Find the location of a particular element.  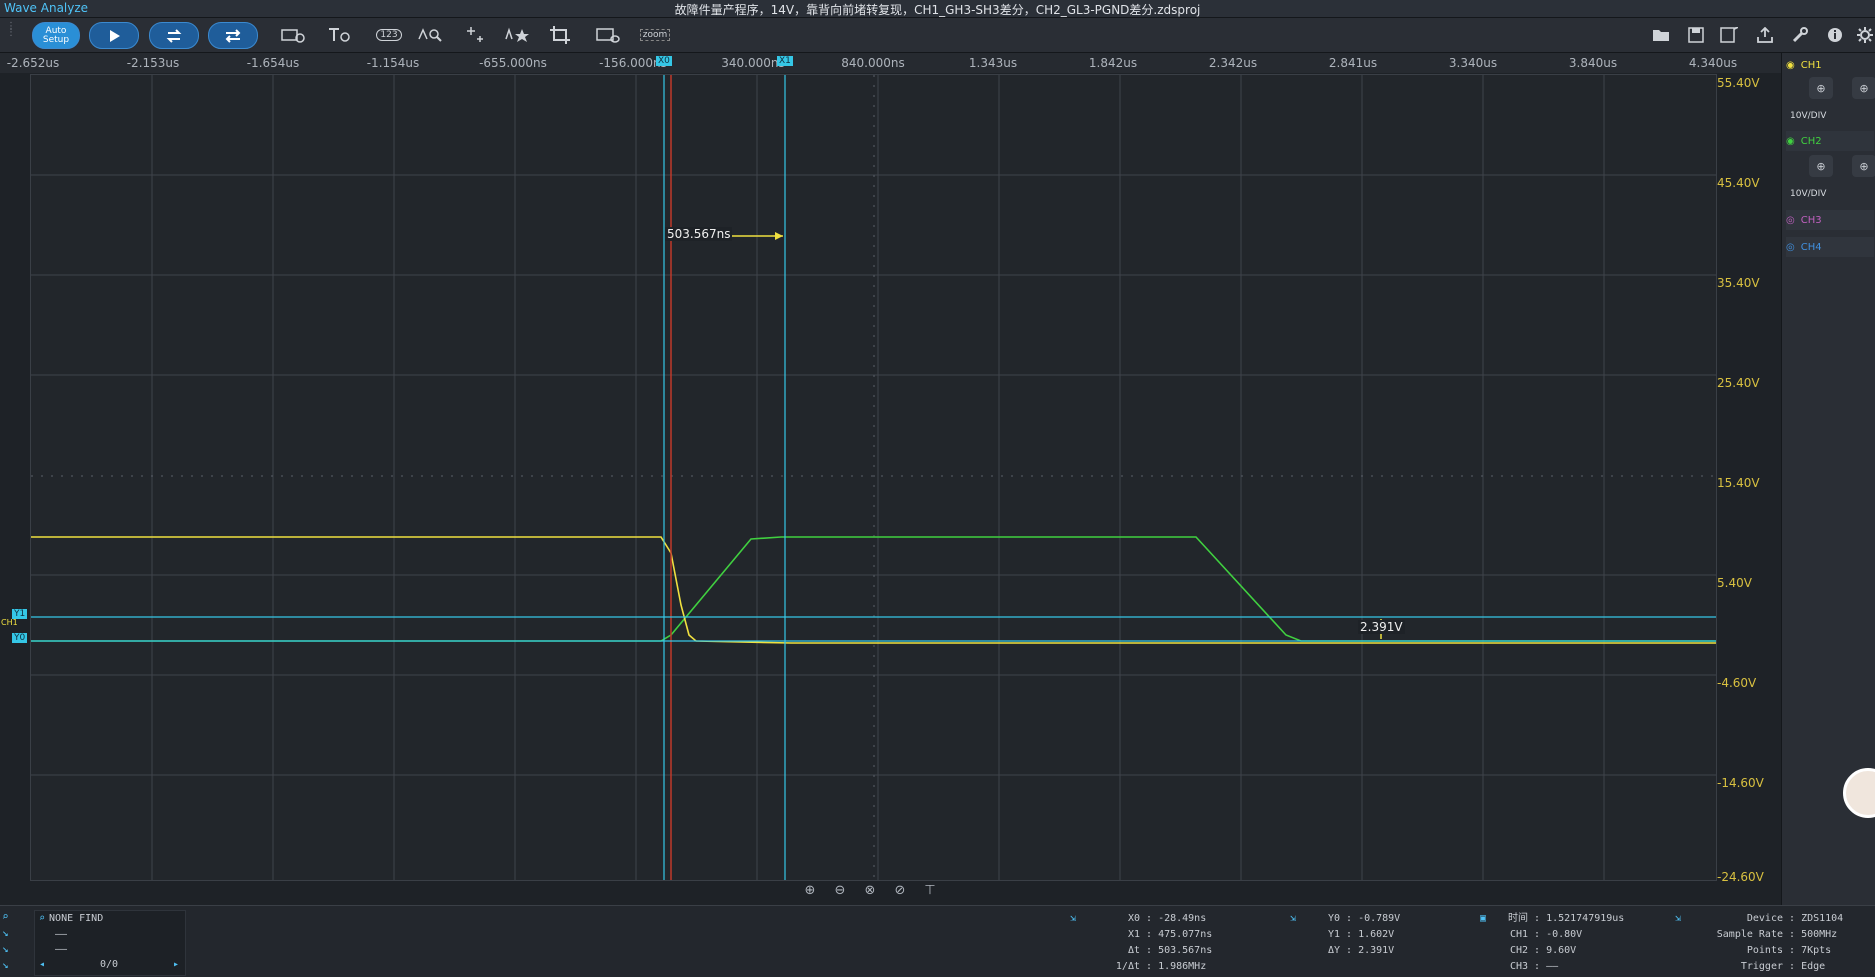

inv-dt-key: 1/Δt is located at coordinates (1127, 966).